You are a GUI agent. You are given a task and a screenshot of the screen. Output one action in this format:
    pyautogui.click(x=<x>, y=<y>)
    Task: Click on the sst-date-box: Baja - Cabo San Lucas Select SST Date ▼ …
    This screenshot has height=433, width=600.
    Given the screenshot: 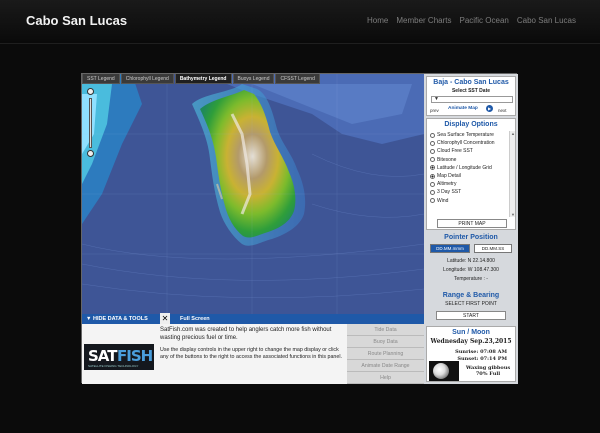 What is the action you would take?
    pyautogui.click(x=471, y=96)
    